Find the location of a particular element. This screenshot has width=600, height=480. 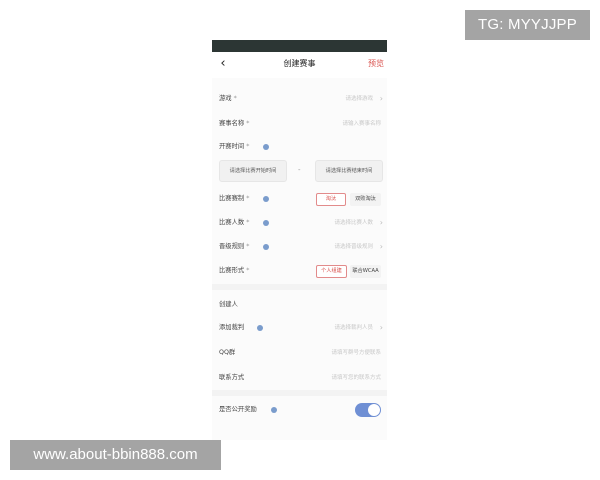

players-row: 比赛人数 * 请选择比赛人数 › is located at coordinates (299, 224).